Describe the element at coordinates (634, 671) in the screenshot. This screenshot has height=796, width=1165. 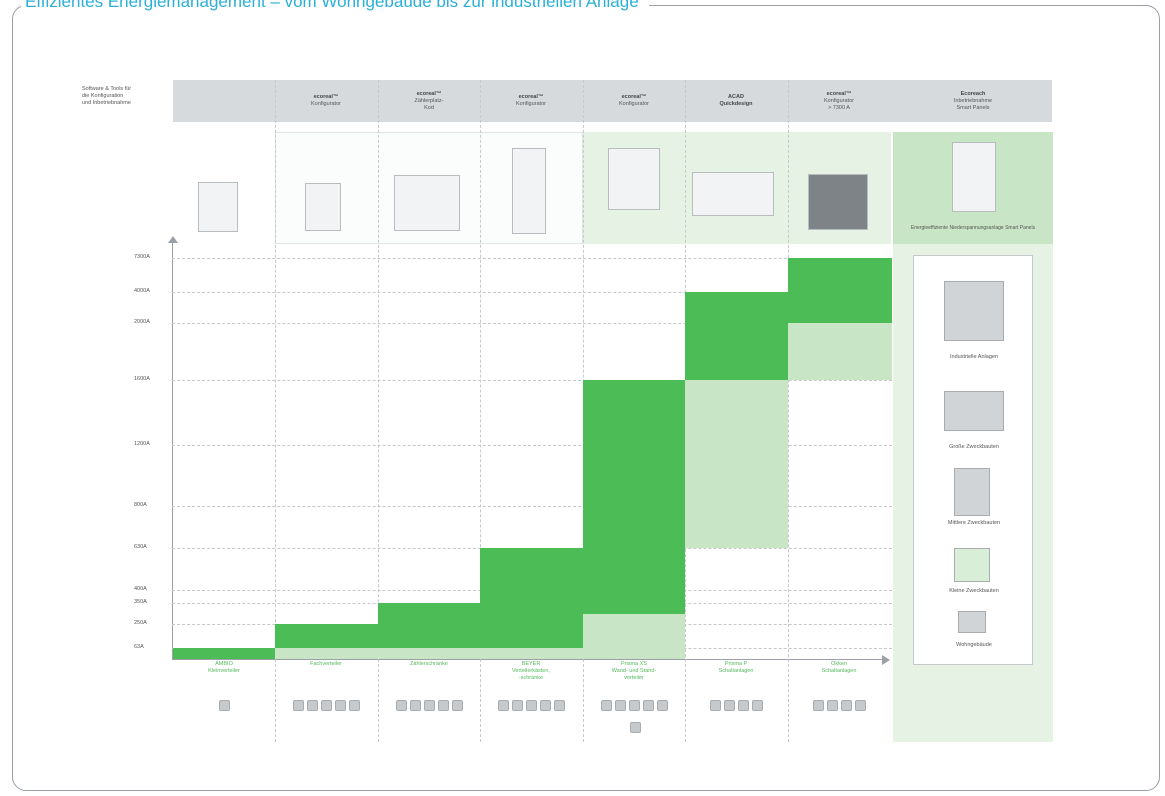
I see `category-label: Prisma XS Wand- und Stand-verteiler` at that location.